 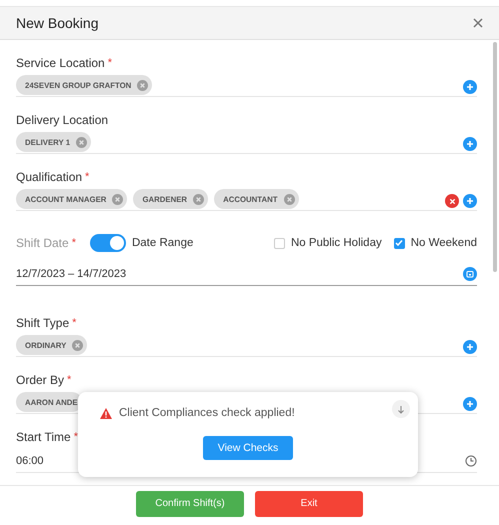 I want to click on close-button, so click(x=478, y=23).